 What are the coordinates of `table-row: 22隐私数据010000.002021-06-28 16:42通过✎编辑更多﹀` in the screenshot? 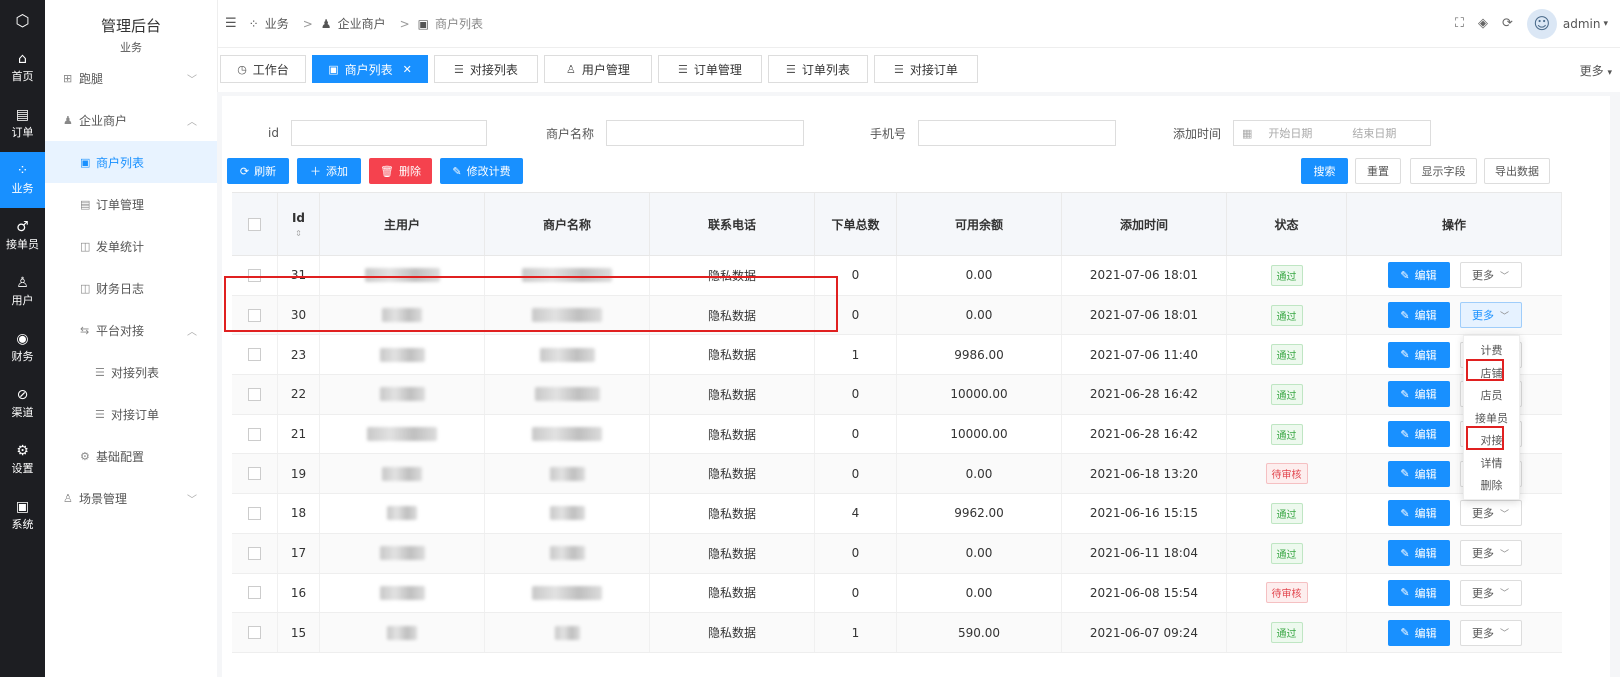 It's located at (897, 395).